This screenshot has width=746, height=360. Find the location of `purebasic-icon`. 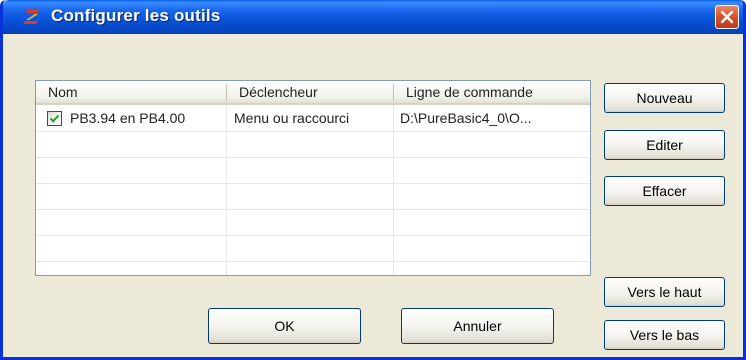

purebasic-icon is located at coordinates (32, 17).